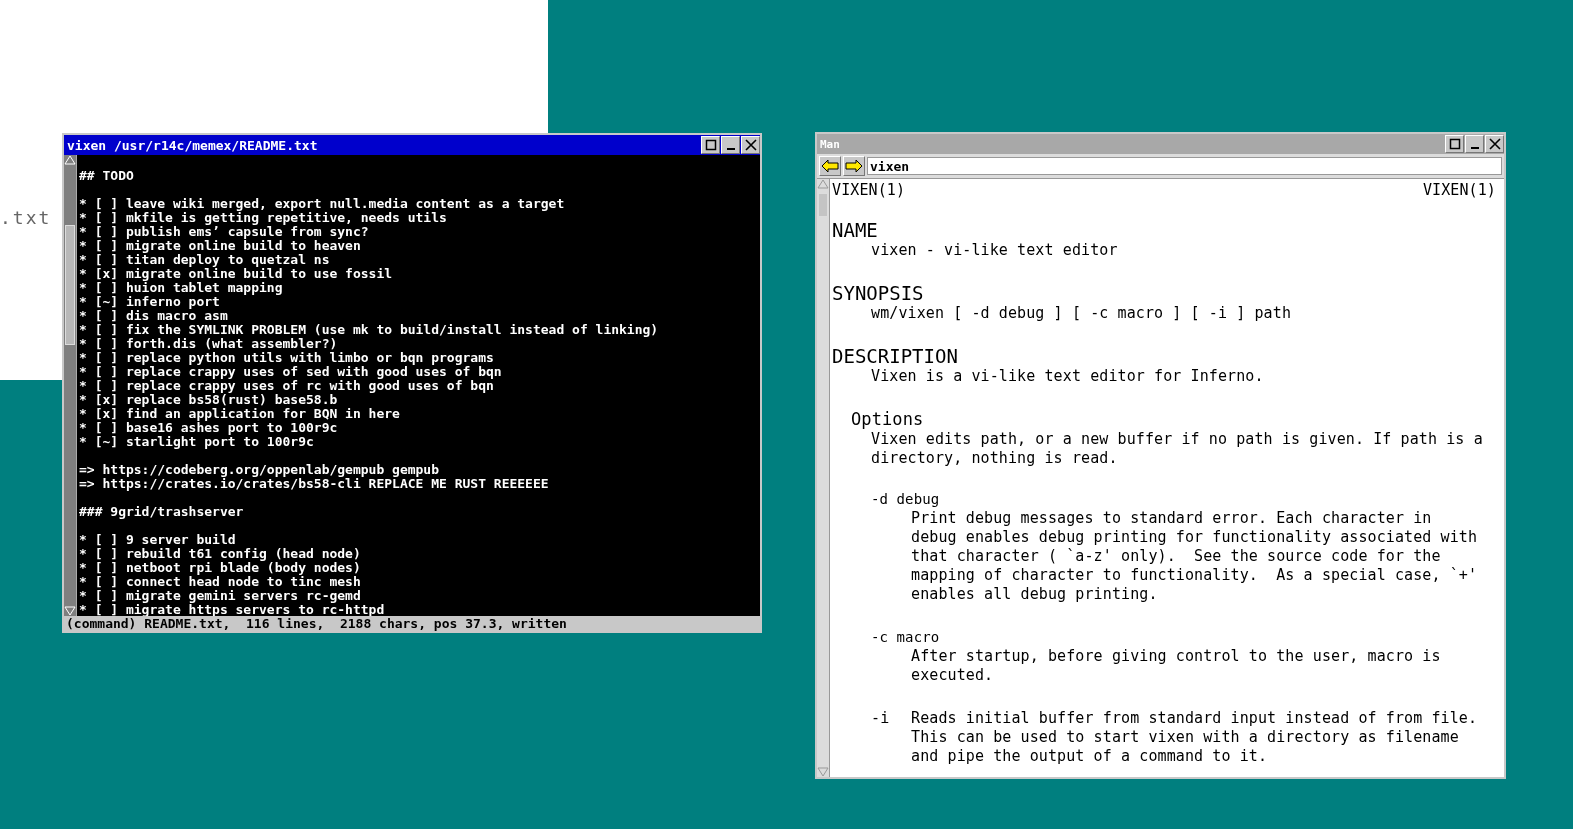  What do you see at coordinates (162, 512) in the screenshot?
I see `text-line: ### 9grid/trashserver` at bounding box center [162, 512].